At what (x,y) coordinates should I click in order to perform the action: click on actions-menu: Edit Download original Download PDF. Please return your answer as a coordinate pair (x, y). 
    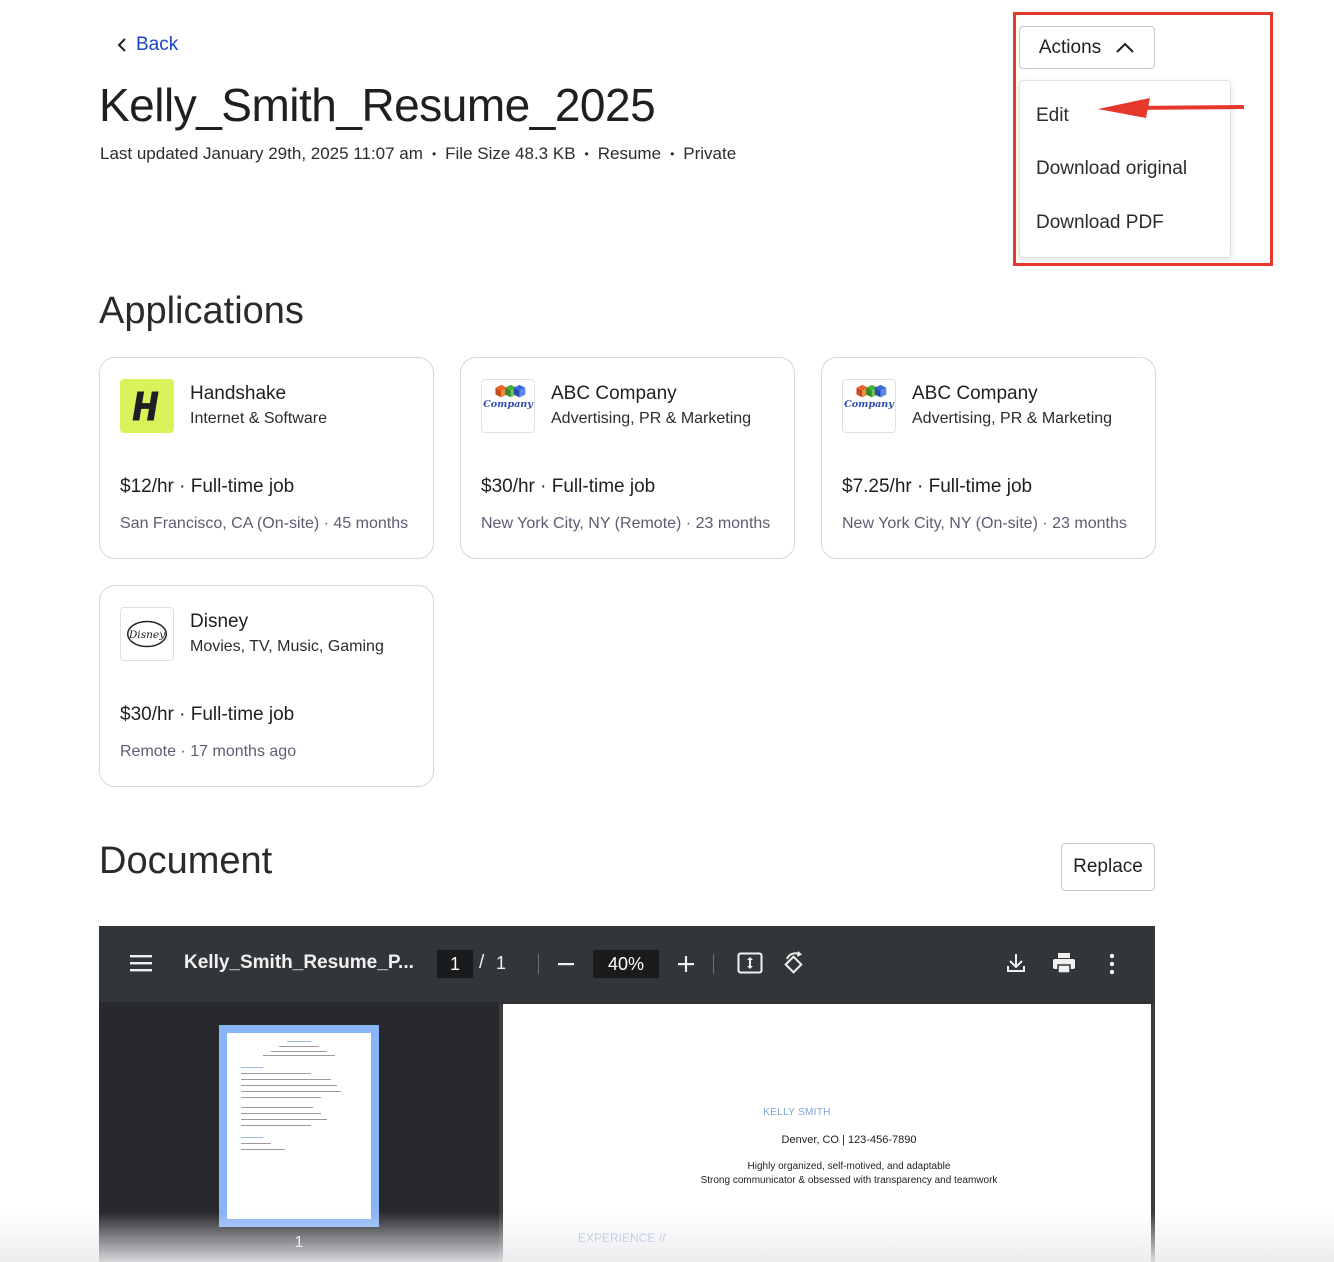
    Looking at the image, I should click on (1125, 169).